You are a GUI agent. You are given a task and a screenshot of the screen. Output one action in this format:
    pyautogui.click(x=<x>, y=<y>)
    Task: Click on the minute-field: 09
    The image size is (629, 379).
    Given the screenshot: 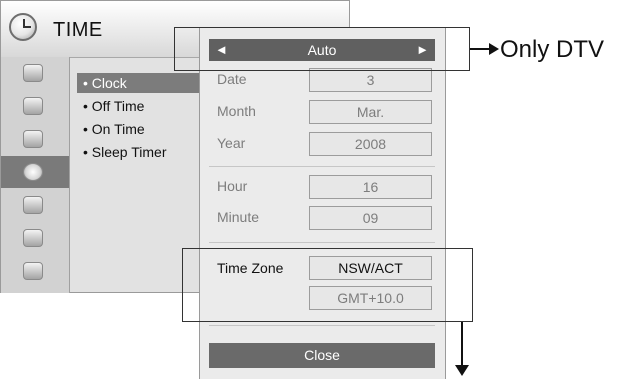 What is the action you would take?
    pyautogui.click(x=370, y=218)
    